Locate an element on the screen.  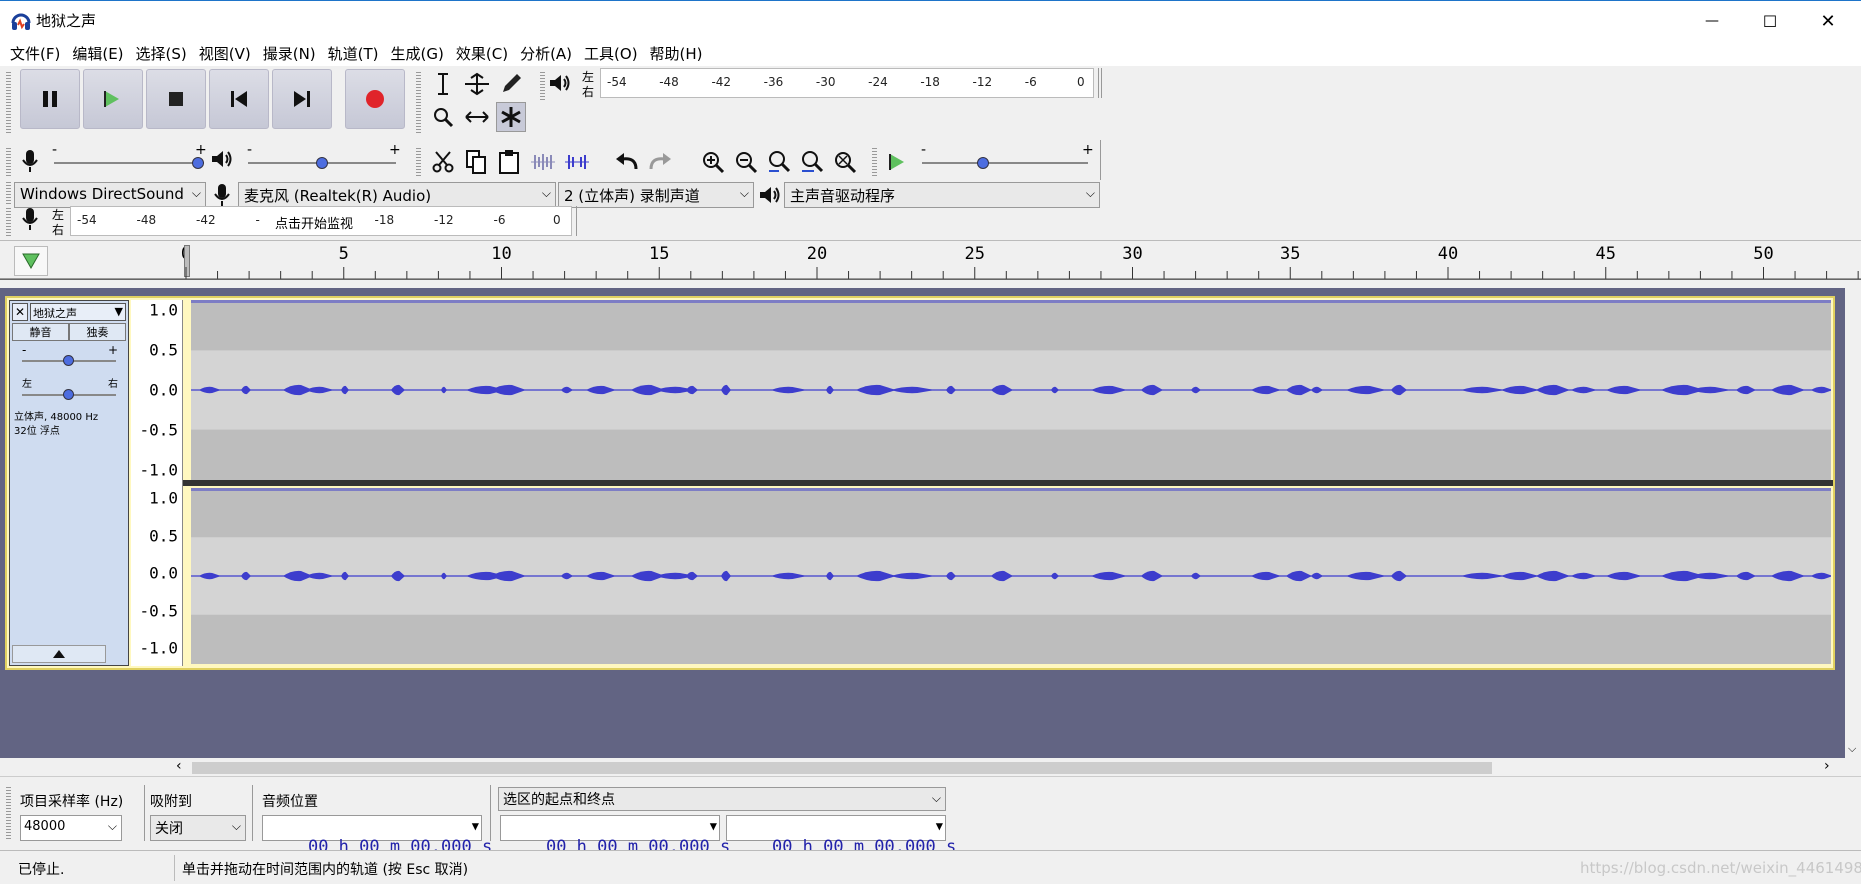
menu-generate: 生成(G) is located at coordinates (417, 53).